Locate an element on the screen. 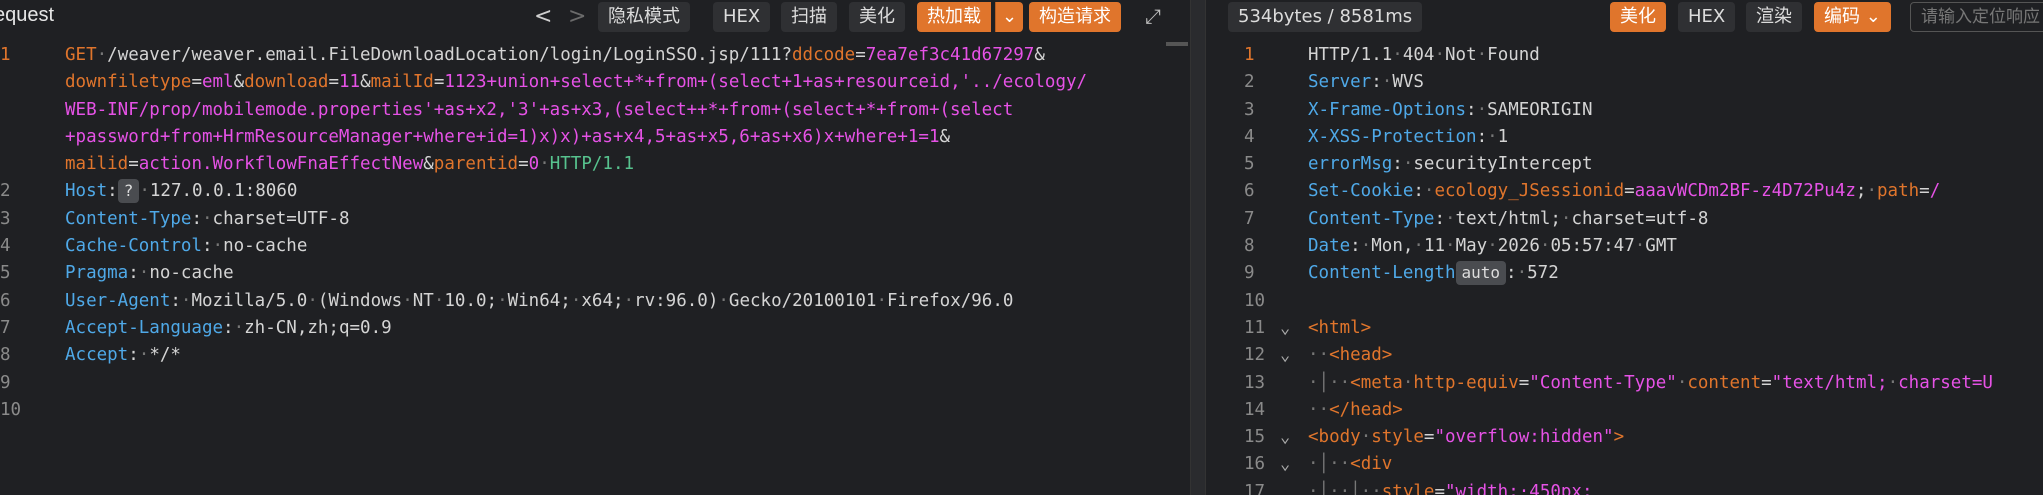 The width and height of the screenshot is (2043, 495). line-number: 6 is located at coordinates (5, 300).